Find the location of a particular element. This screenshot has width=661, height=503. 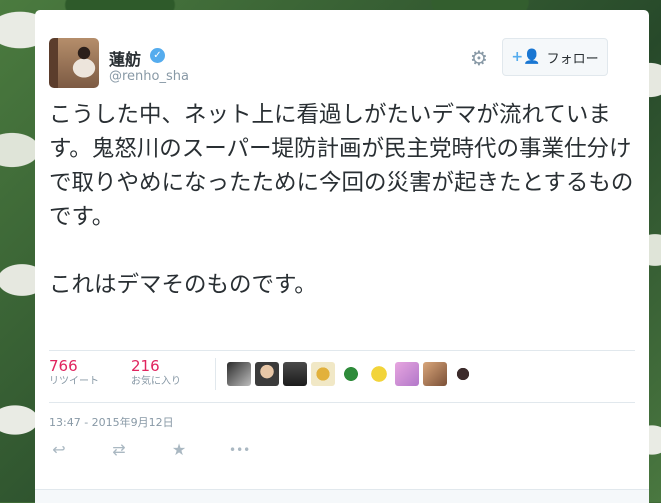

divider-top is located at coordinates (342, 350).